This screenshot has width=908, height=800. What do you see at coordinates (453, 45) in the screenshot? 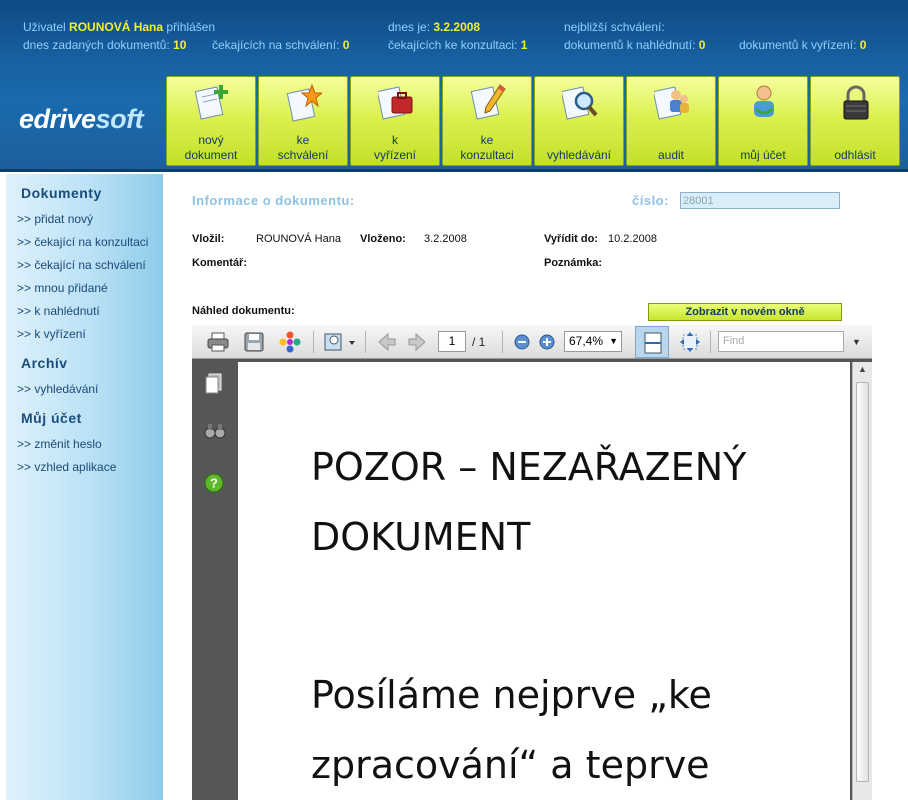
I see `awaiting-consult-label: čekajících ke konzultaci:` at bounding box center [453, 45].